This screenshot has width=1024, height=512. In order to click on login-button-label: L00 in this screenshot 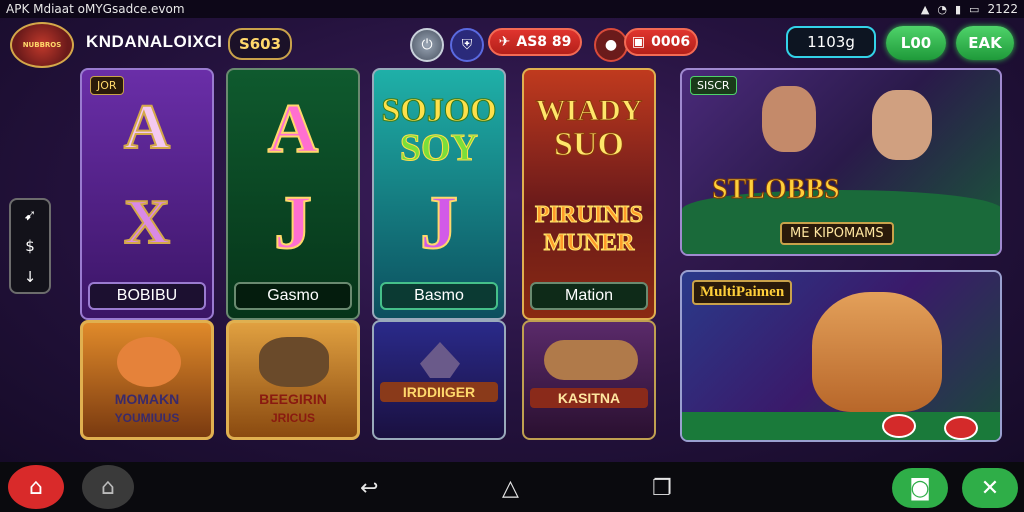, I will do `click(916, 43)`.